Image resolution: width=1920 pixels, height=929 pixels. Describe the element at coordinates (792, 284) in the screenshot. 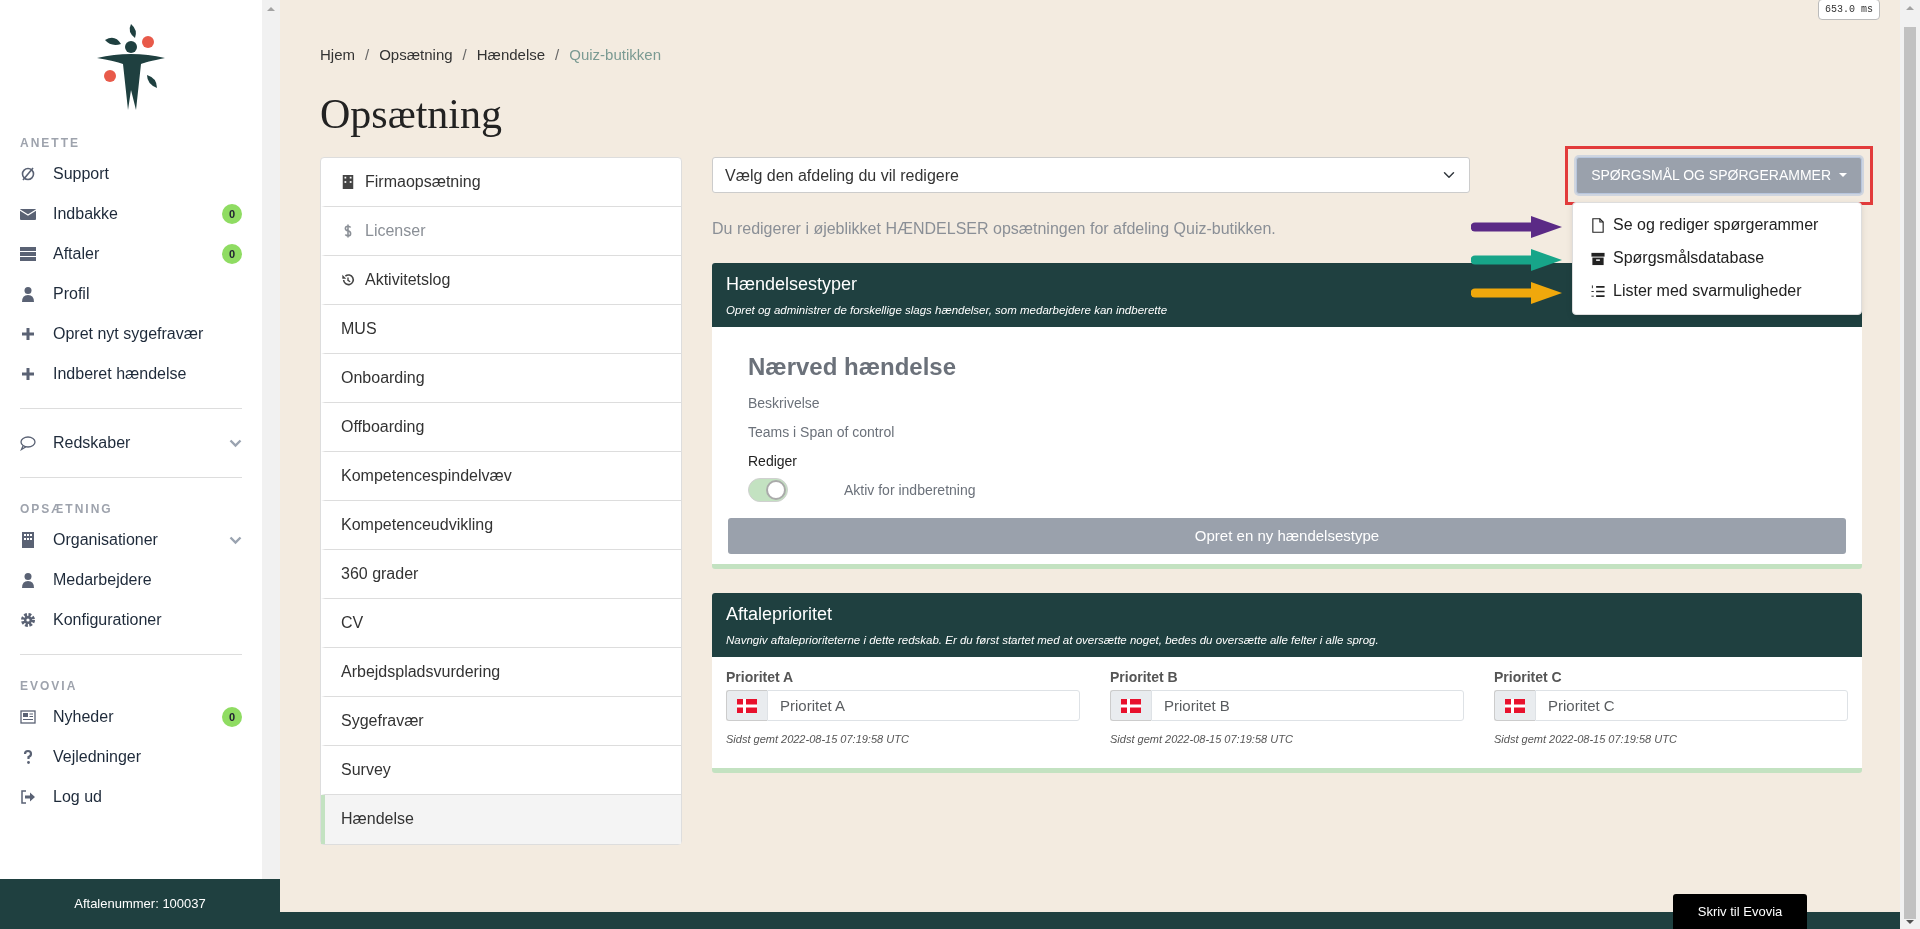

I see `card-title: Hændelsestyper` at that location.